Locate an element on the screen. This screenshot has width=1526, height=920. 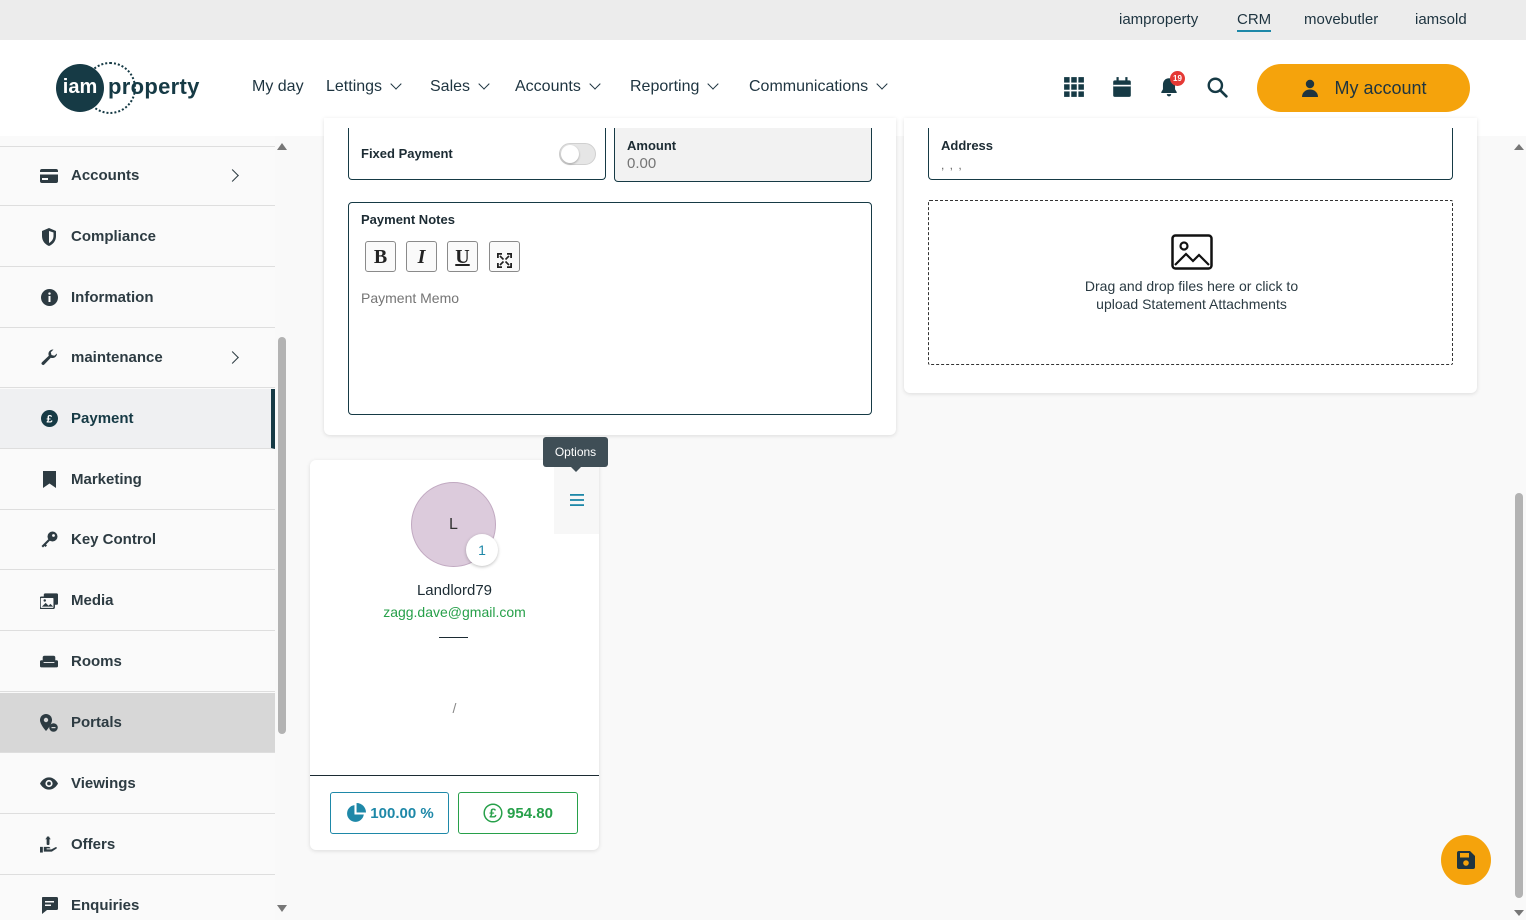
sidebar-item-label: Compliance is located at coordinates (114, 236).